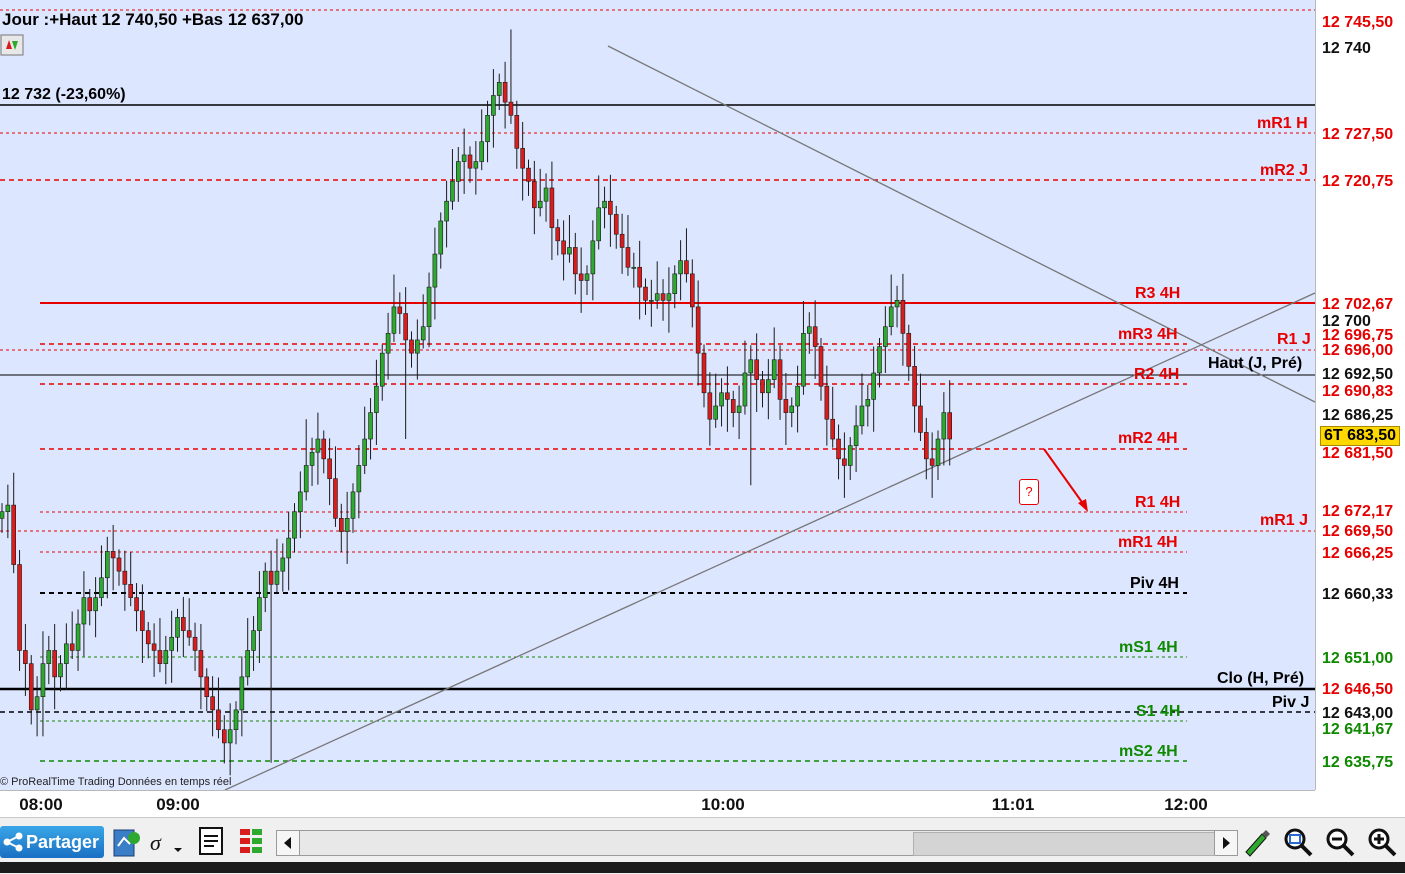  I want to click on zoom-in-icon, so click(1383, 843).